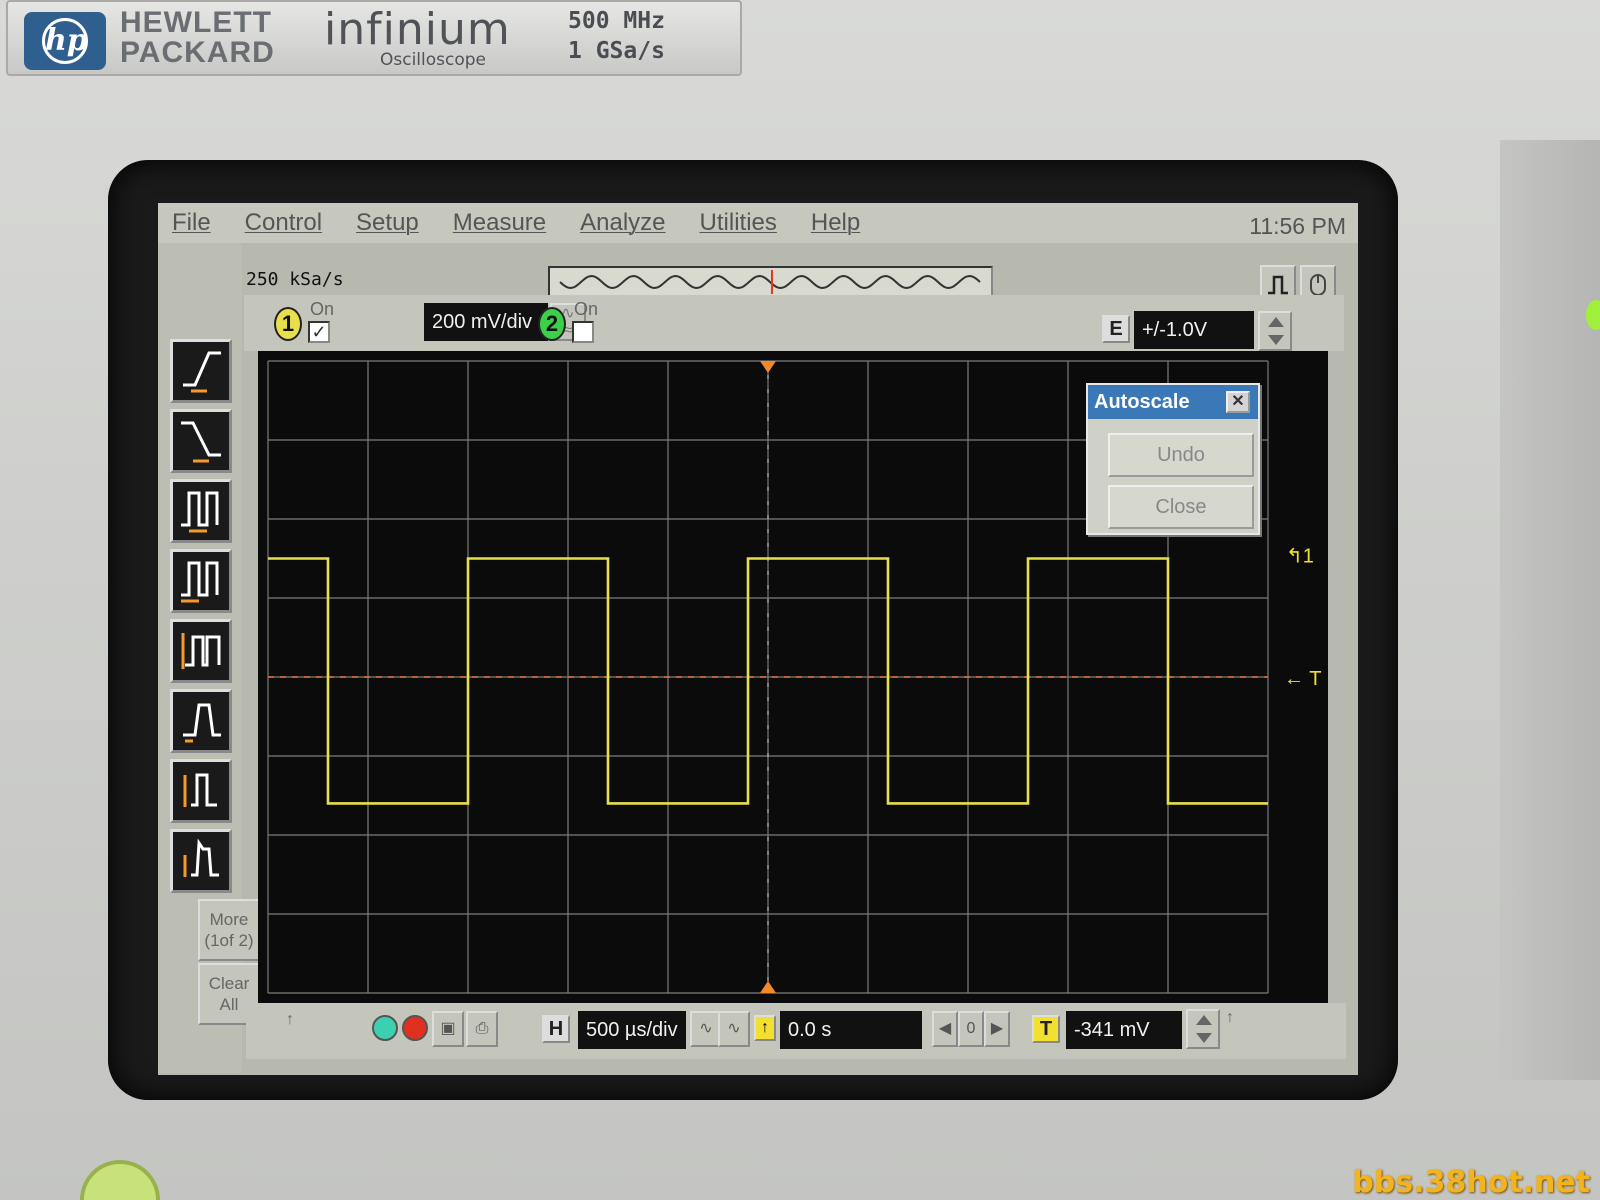 Image resolution: width=1600 pixels, height=1200 pixels. I want to click on waveform-overview, so click(770, 282).